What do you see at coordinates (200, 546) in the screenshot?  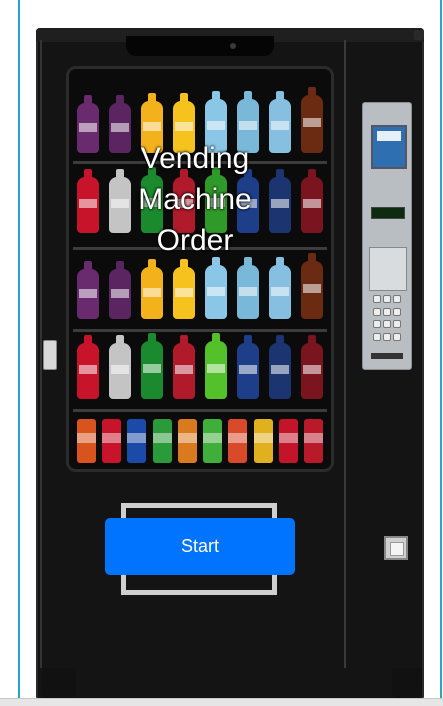 I see `start-button: Start` at bounding box center [200, 546].